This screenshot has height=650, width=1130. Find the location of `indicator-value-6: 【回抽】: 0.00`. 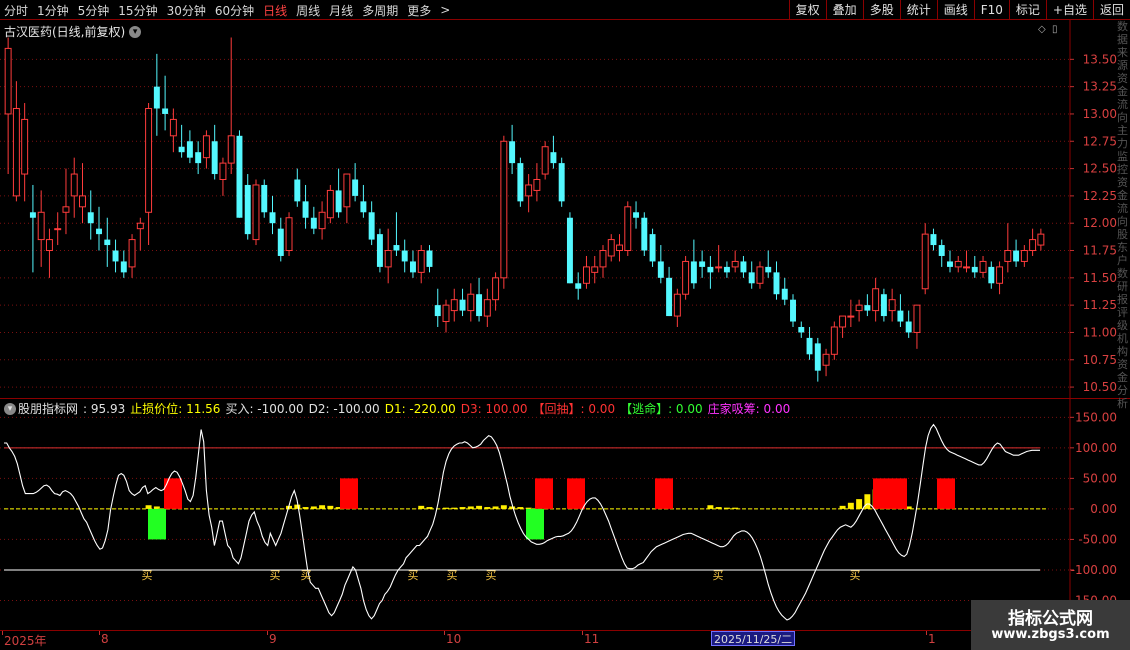

indicator-value-6: 【回抽】: 0.00 is located at coordinates (574, 409).